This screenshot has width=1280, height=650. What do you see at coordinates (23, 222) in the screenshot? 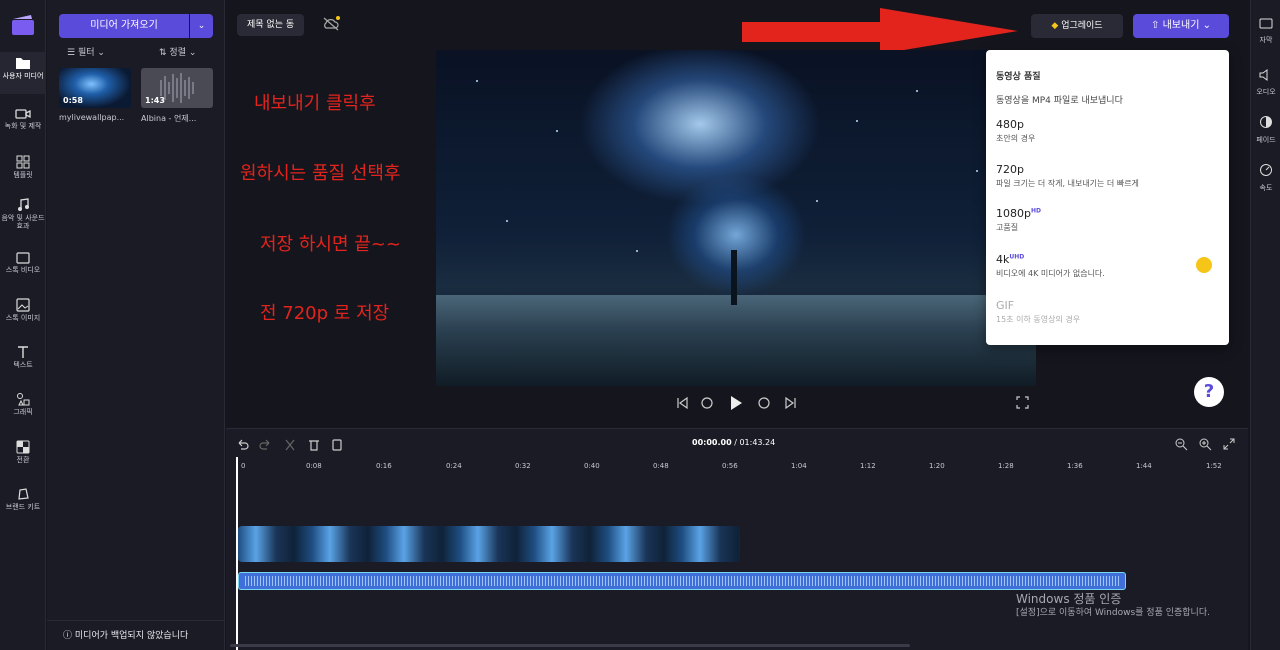
I see `nav-label: 음악 및 사운드 효과` at bounding box center [23, 222].